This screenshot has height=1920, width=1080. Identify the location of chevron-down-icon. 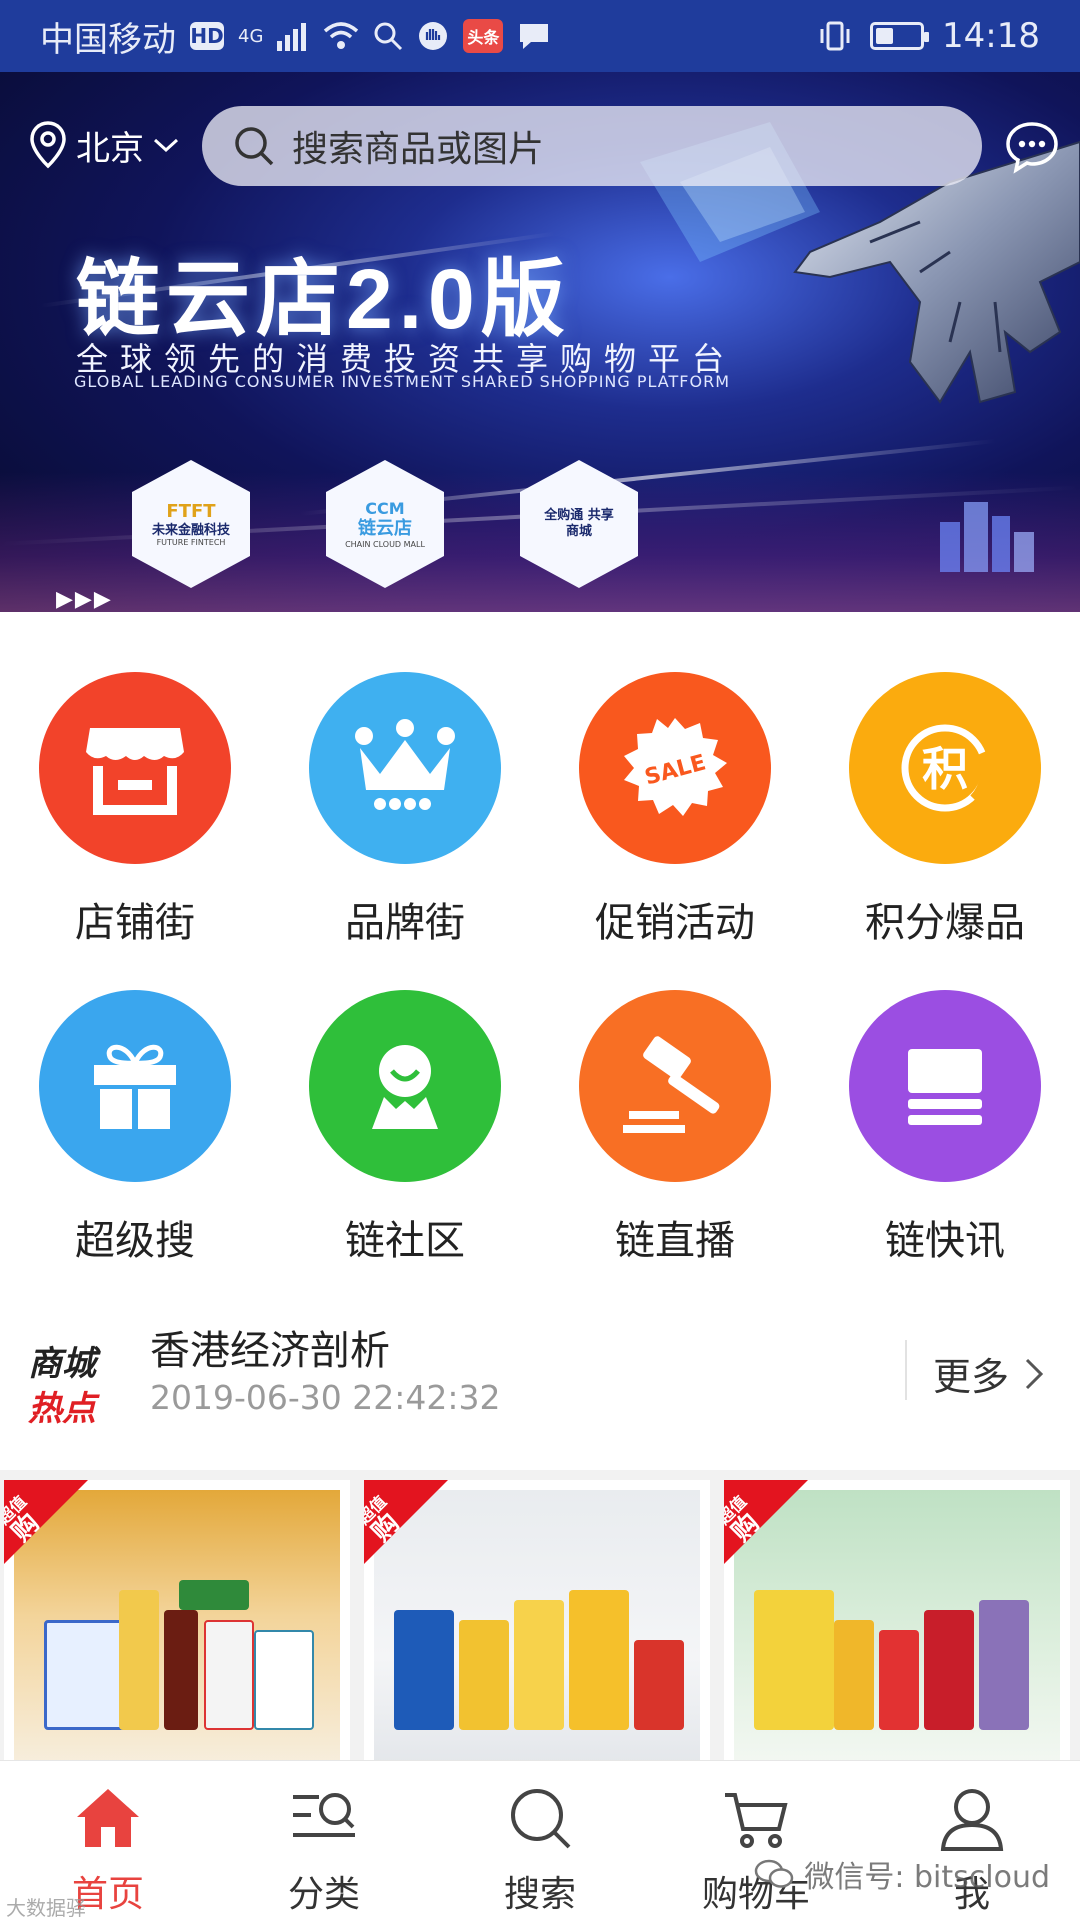
(166, 145).